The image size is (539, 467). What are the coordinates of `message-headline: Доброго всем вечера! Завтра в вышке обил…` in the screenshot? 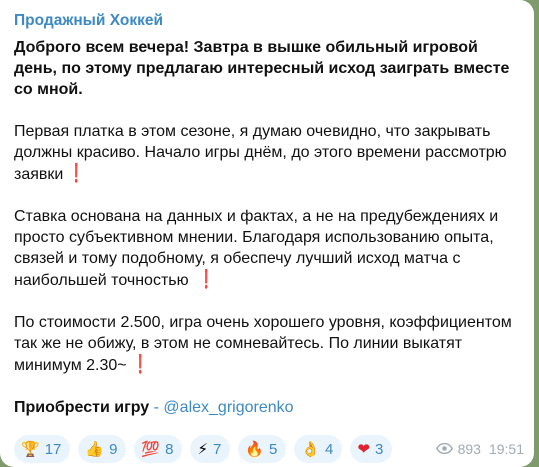 It's located at (262, 68).